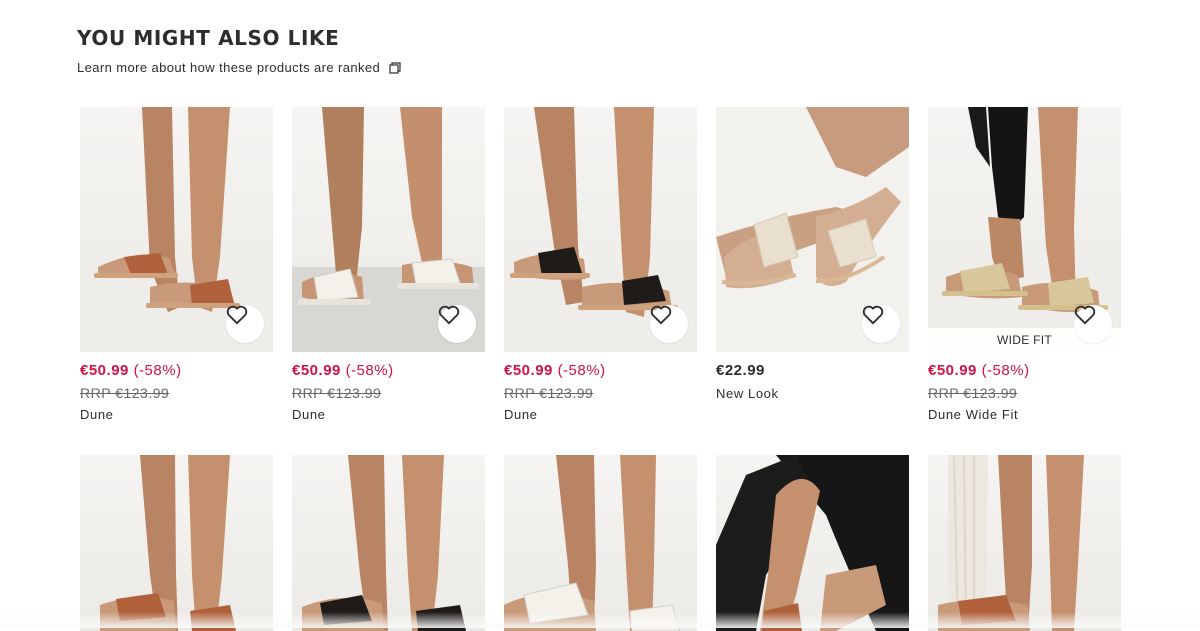 The image size is (1200, 631). Describe the element at coordinates (740, 370) in the screenshot. I see `price-value: €22.99` at that location.